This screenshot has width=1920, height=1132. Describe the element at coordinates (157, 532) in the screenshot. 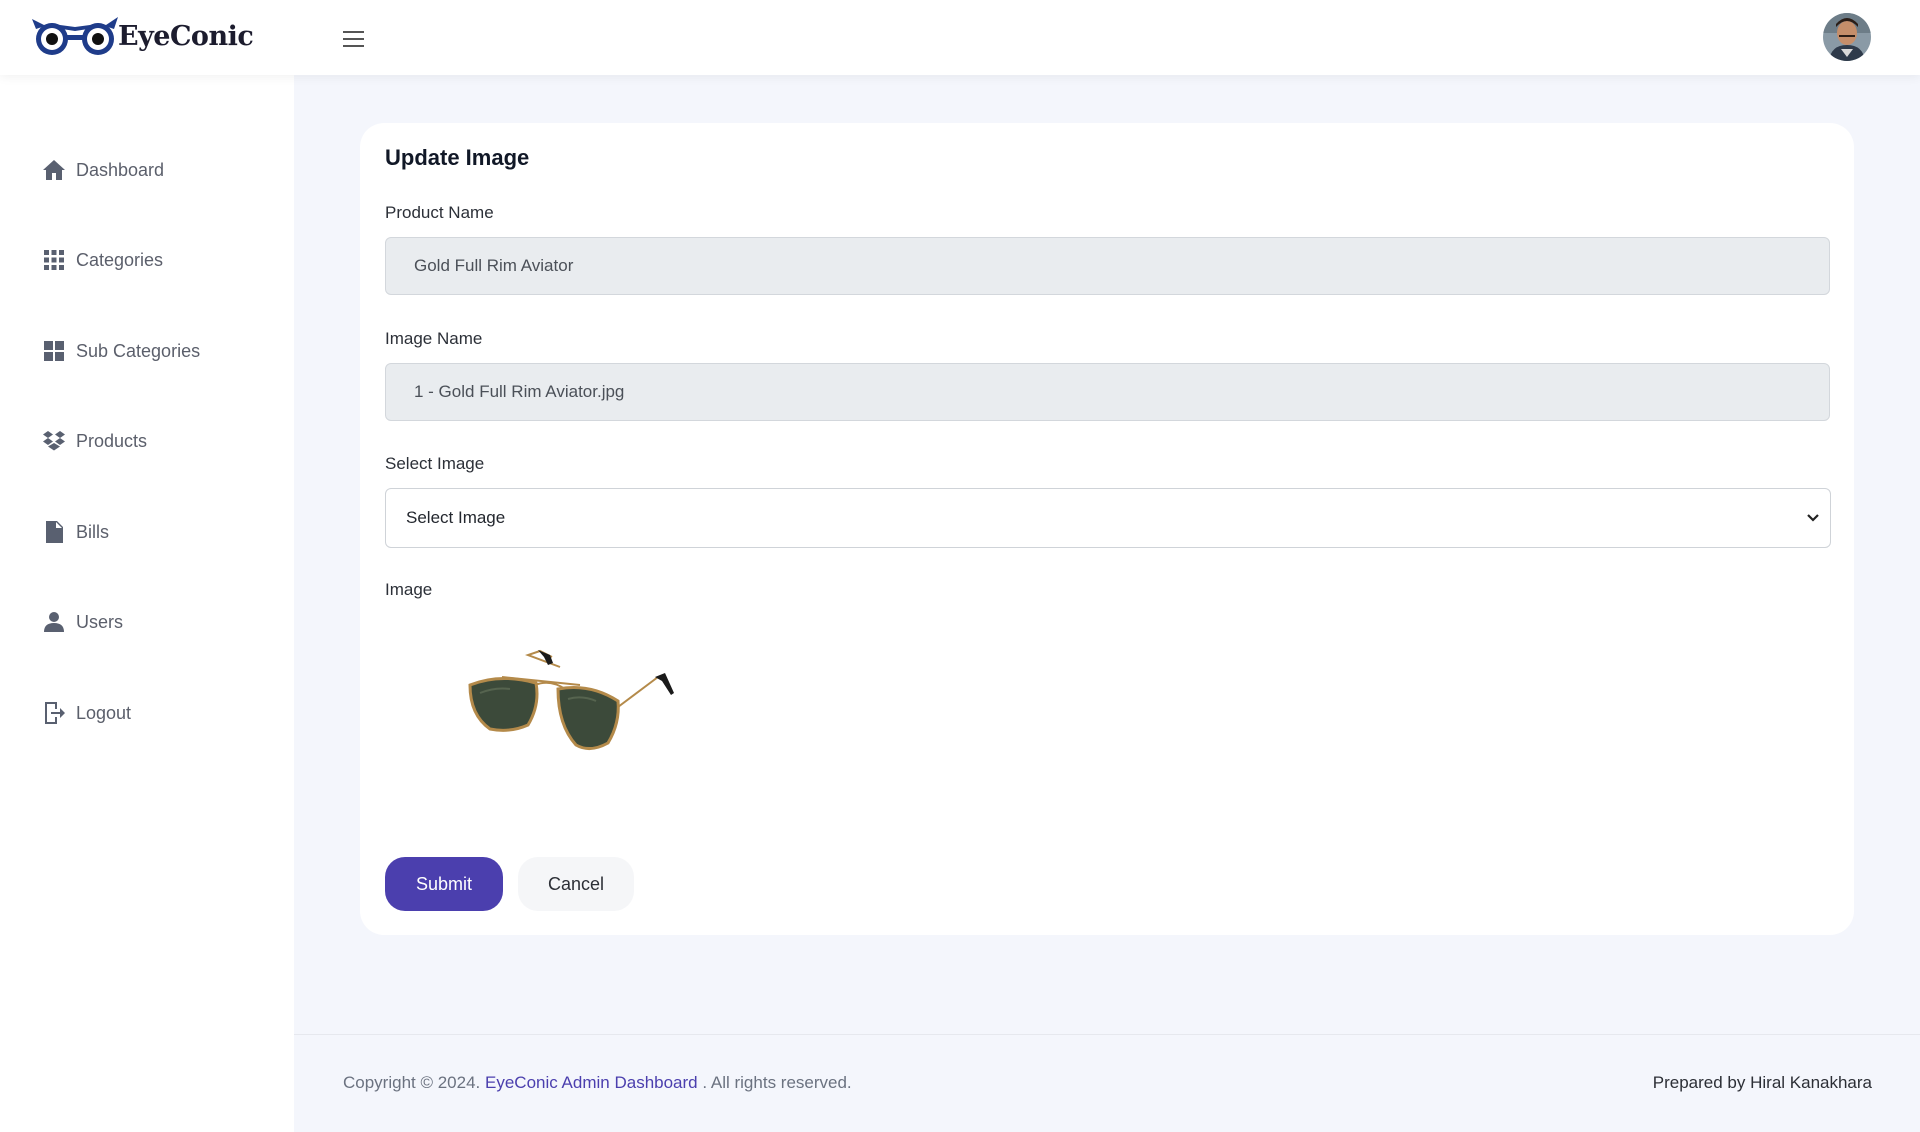

I see `sidebar-item-bills: Bills` at that location.